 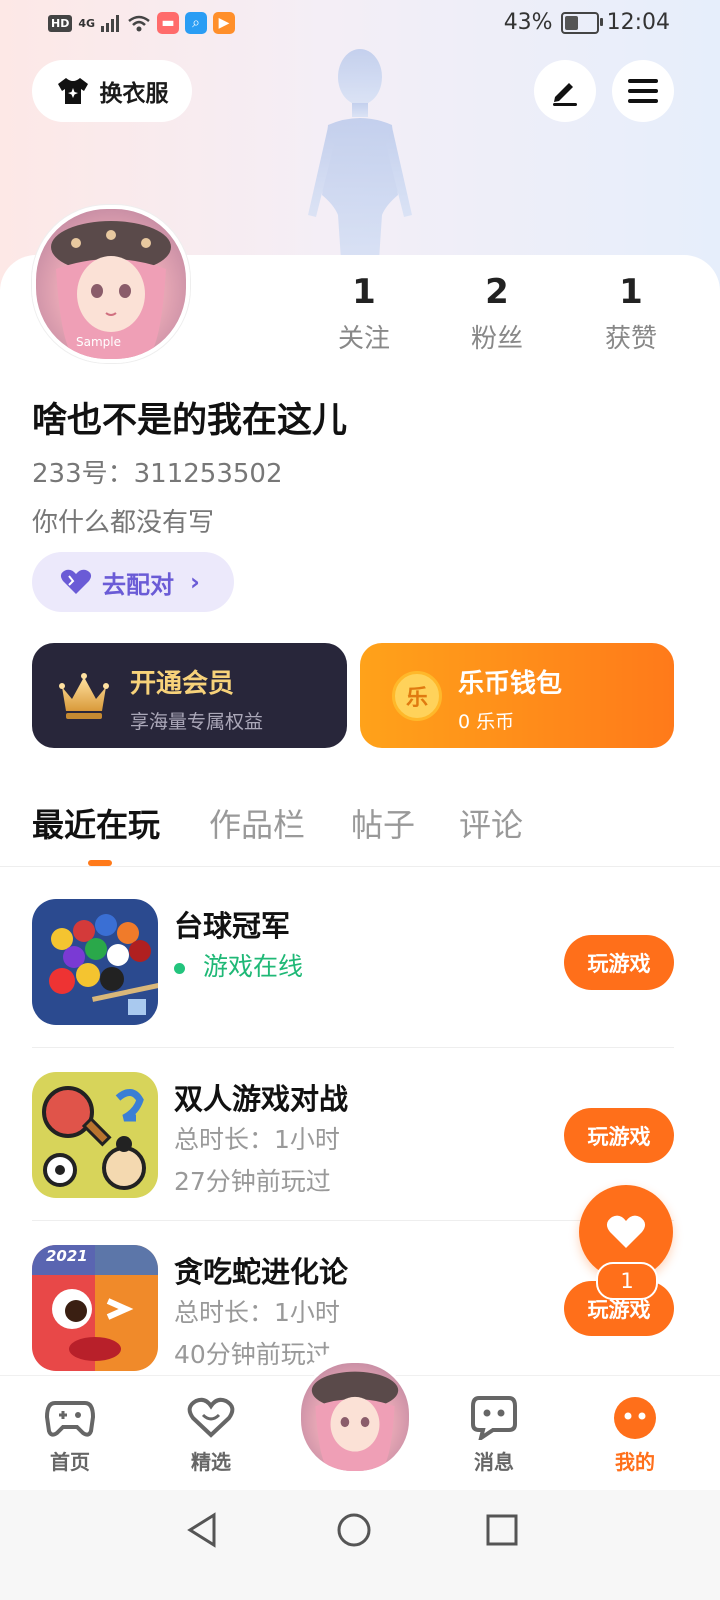 I want to click on nav-label: 首页, so click(x=70, y=1462).